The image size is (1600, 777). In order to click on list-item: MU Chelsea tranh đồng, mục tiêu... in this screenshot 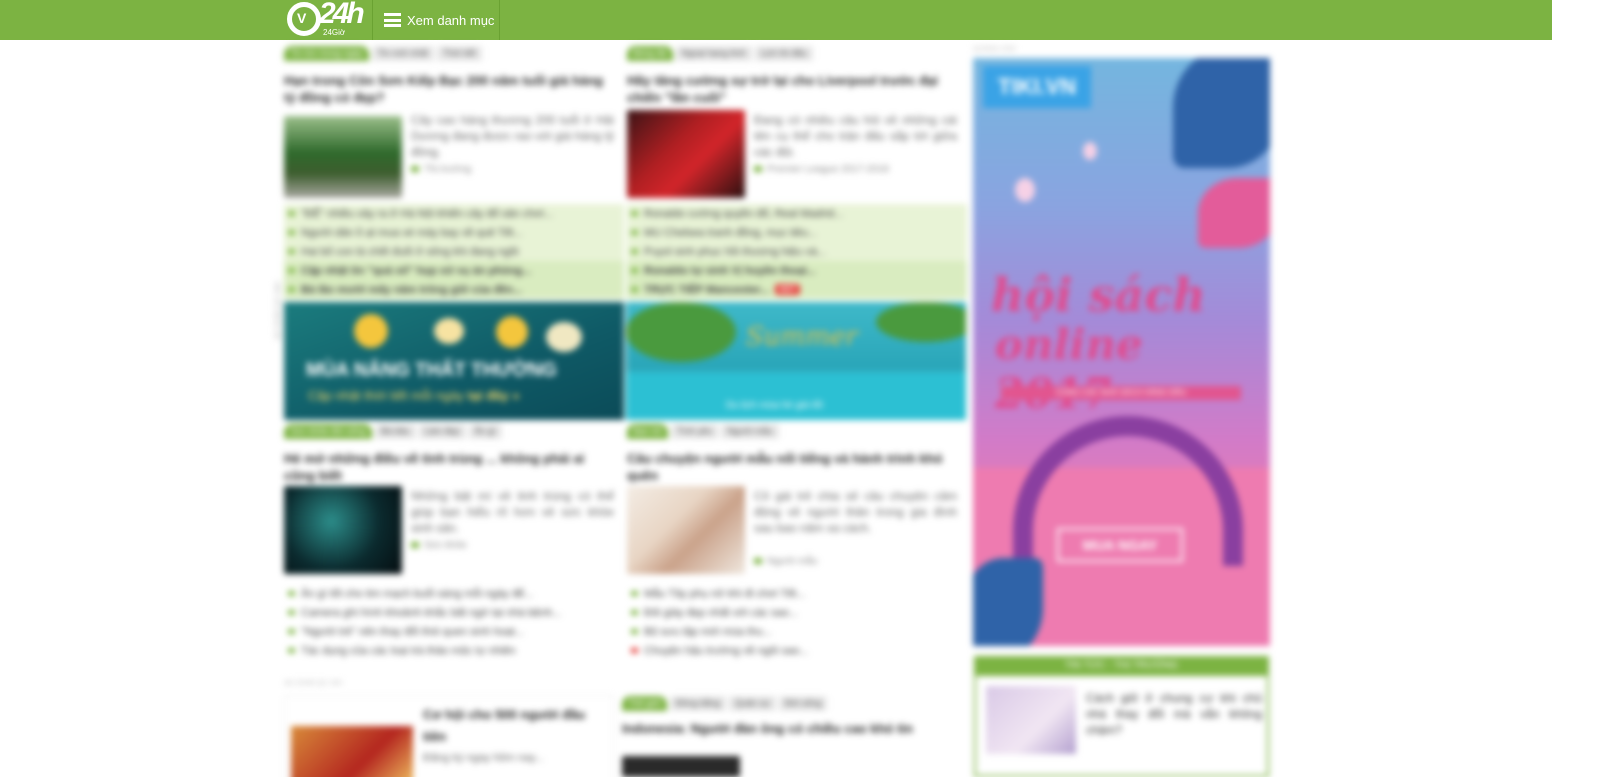, I will do `click(797, 232)`.